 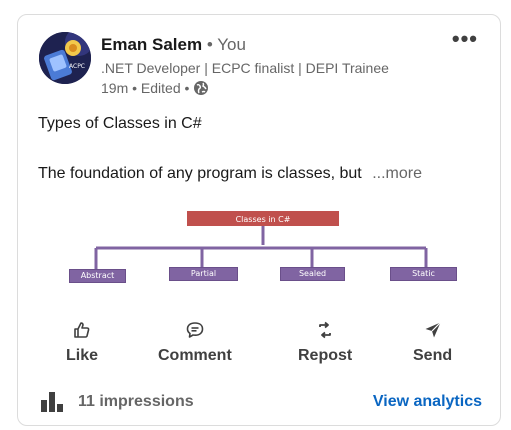 I want to click on like-label: Like, so click(x=82, y=355).